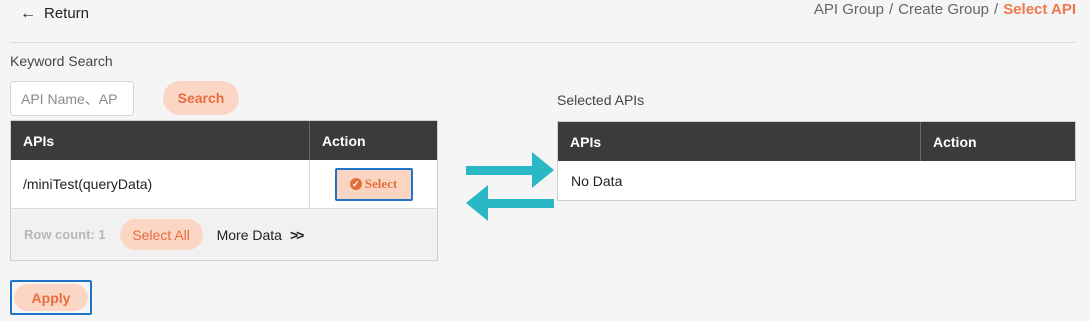 The height and width of the screenshot is (321, 1090). I want to click on action-cell: ✓ Select, so click(373, 184).